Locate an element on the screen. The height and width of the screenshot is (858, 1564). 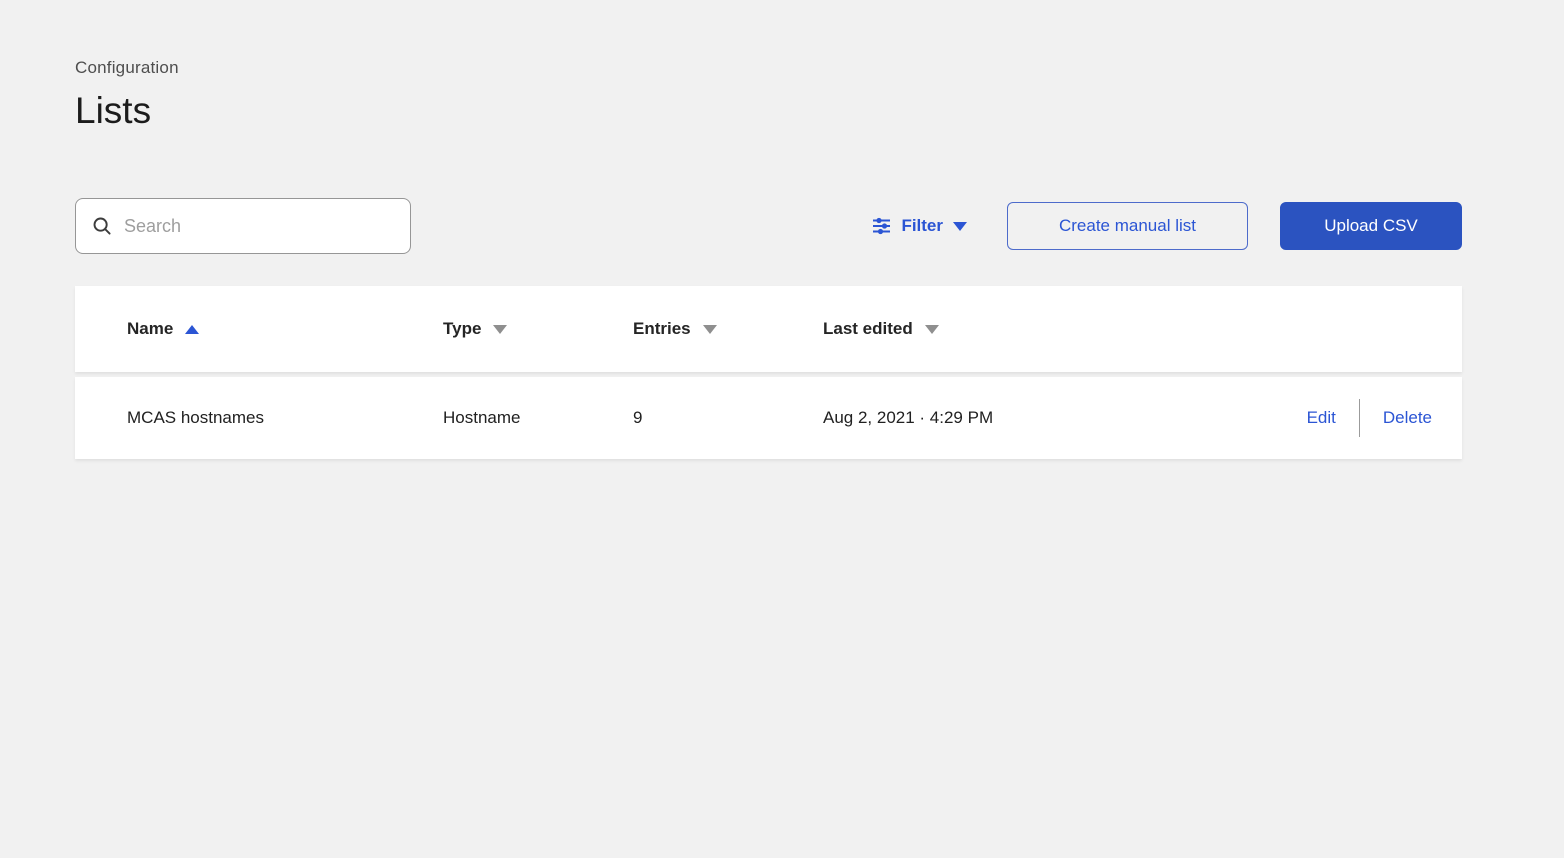
upload-csv-button: Upload CSV is located at coordinates (1371, 226).